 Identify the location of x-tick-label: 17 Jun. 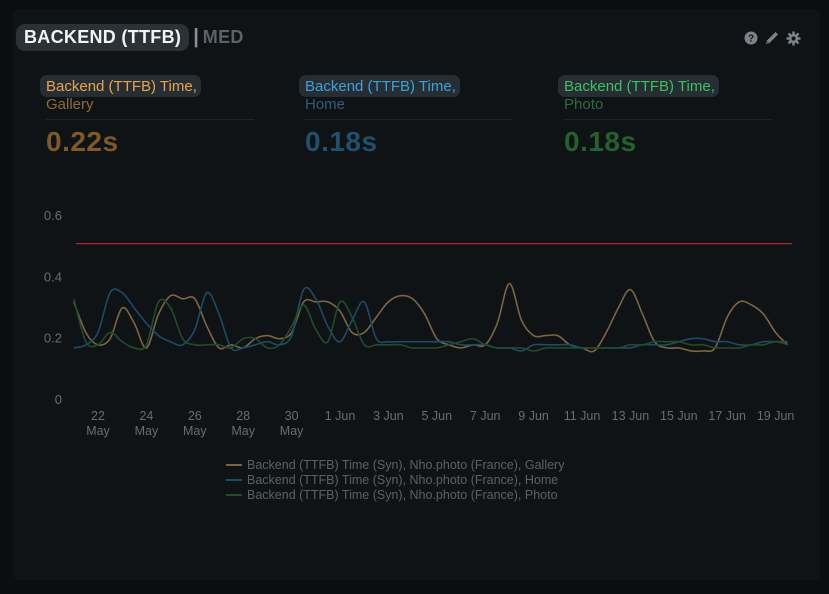
(727, 416).